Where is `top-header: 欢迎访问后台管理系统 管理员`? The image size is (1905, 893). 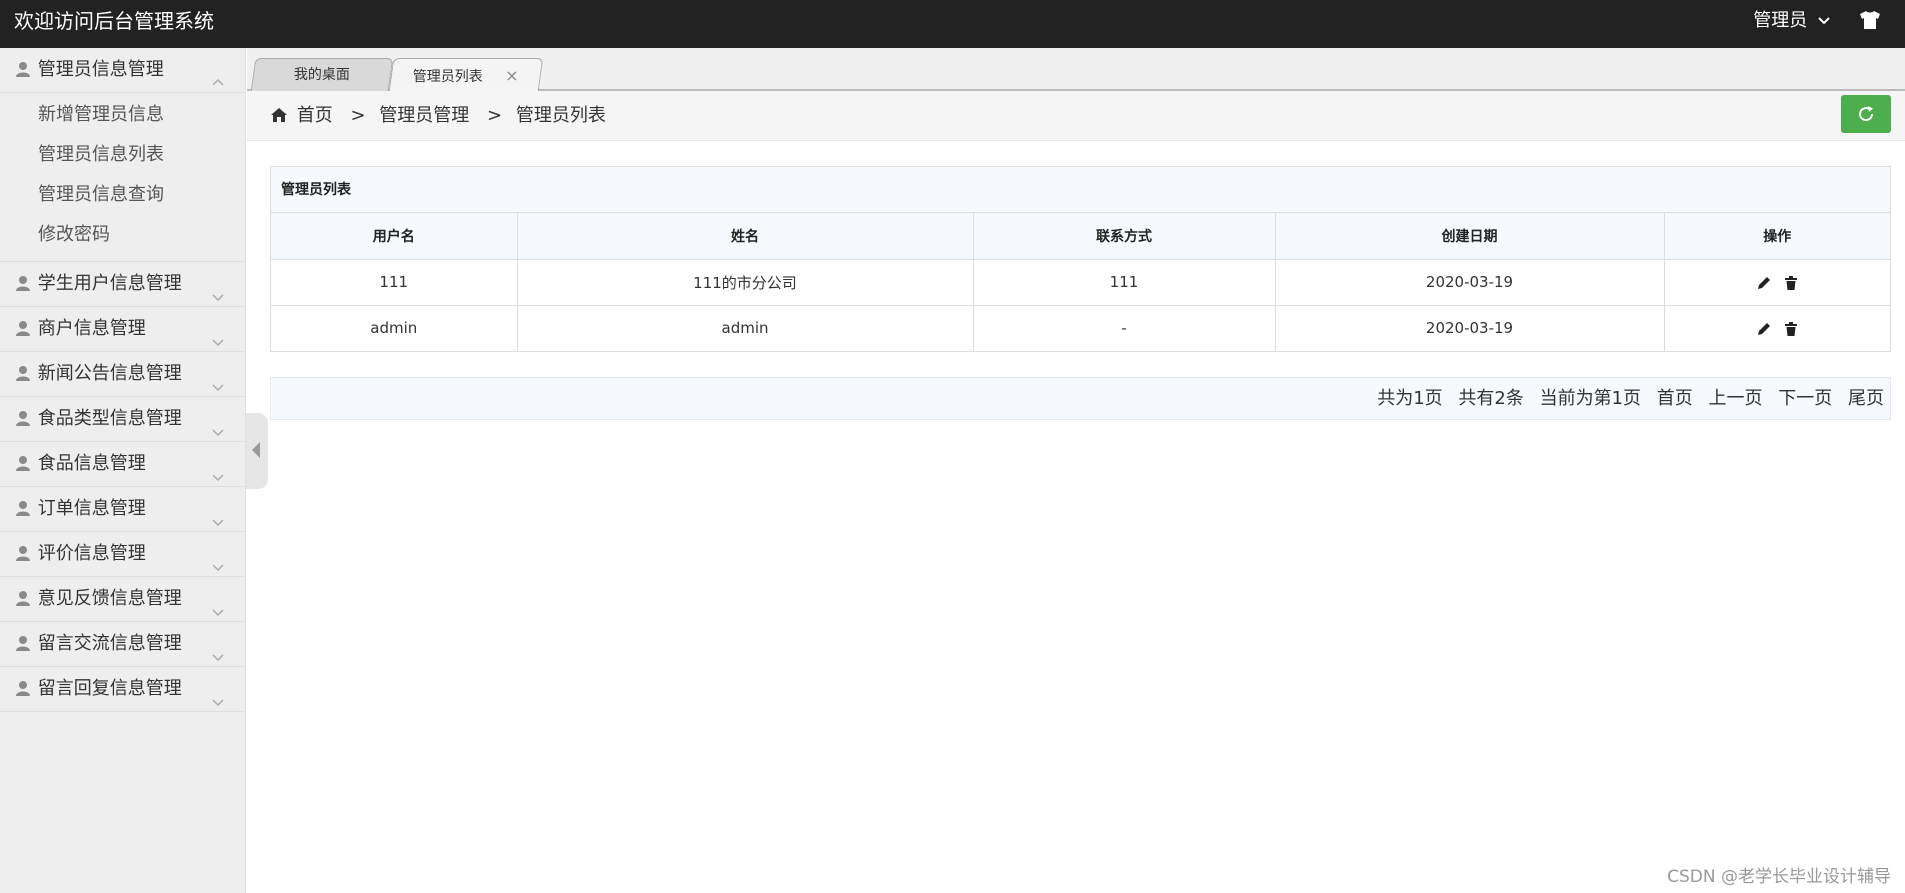
top-header: 欢迎访问后台管理系统 管理员 is located at coordinates (952, 24).